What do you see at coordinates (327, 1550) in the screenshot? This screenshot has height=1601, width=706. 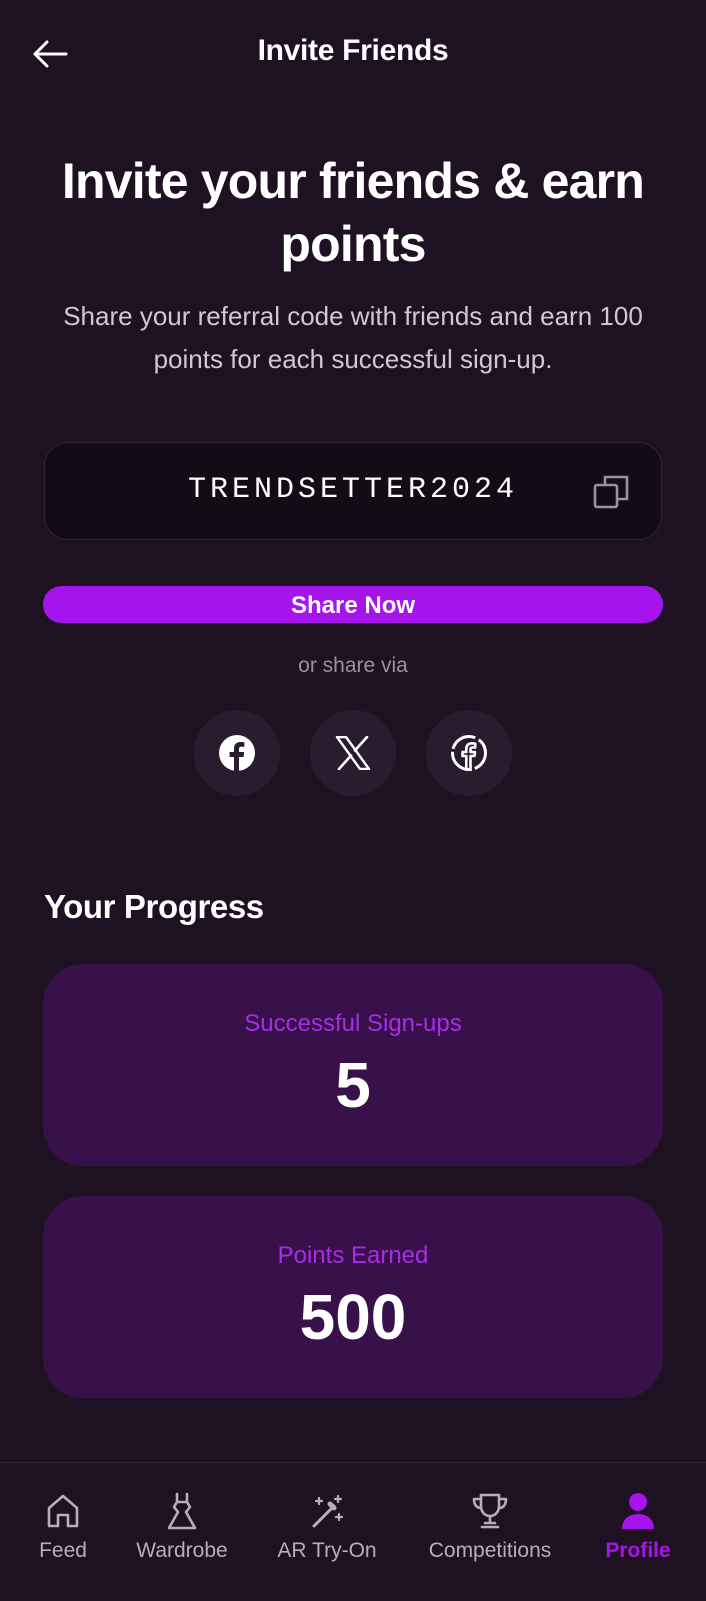 I see `nav-label: AR Try-On` at bounding box center [327, 1550].